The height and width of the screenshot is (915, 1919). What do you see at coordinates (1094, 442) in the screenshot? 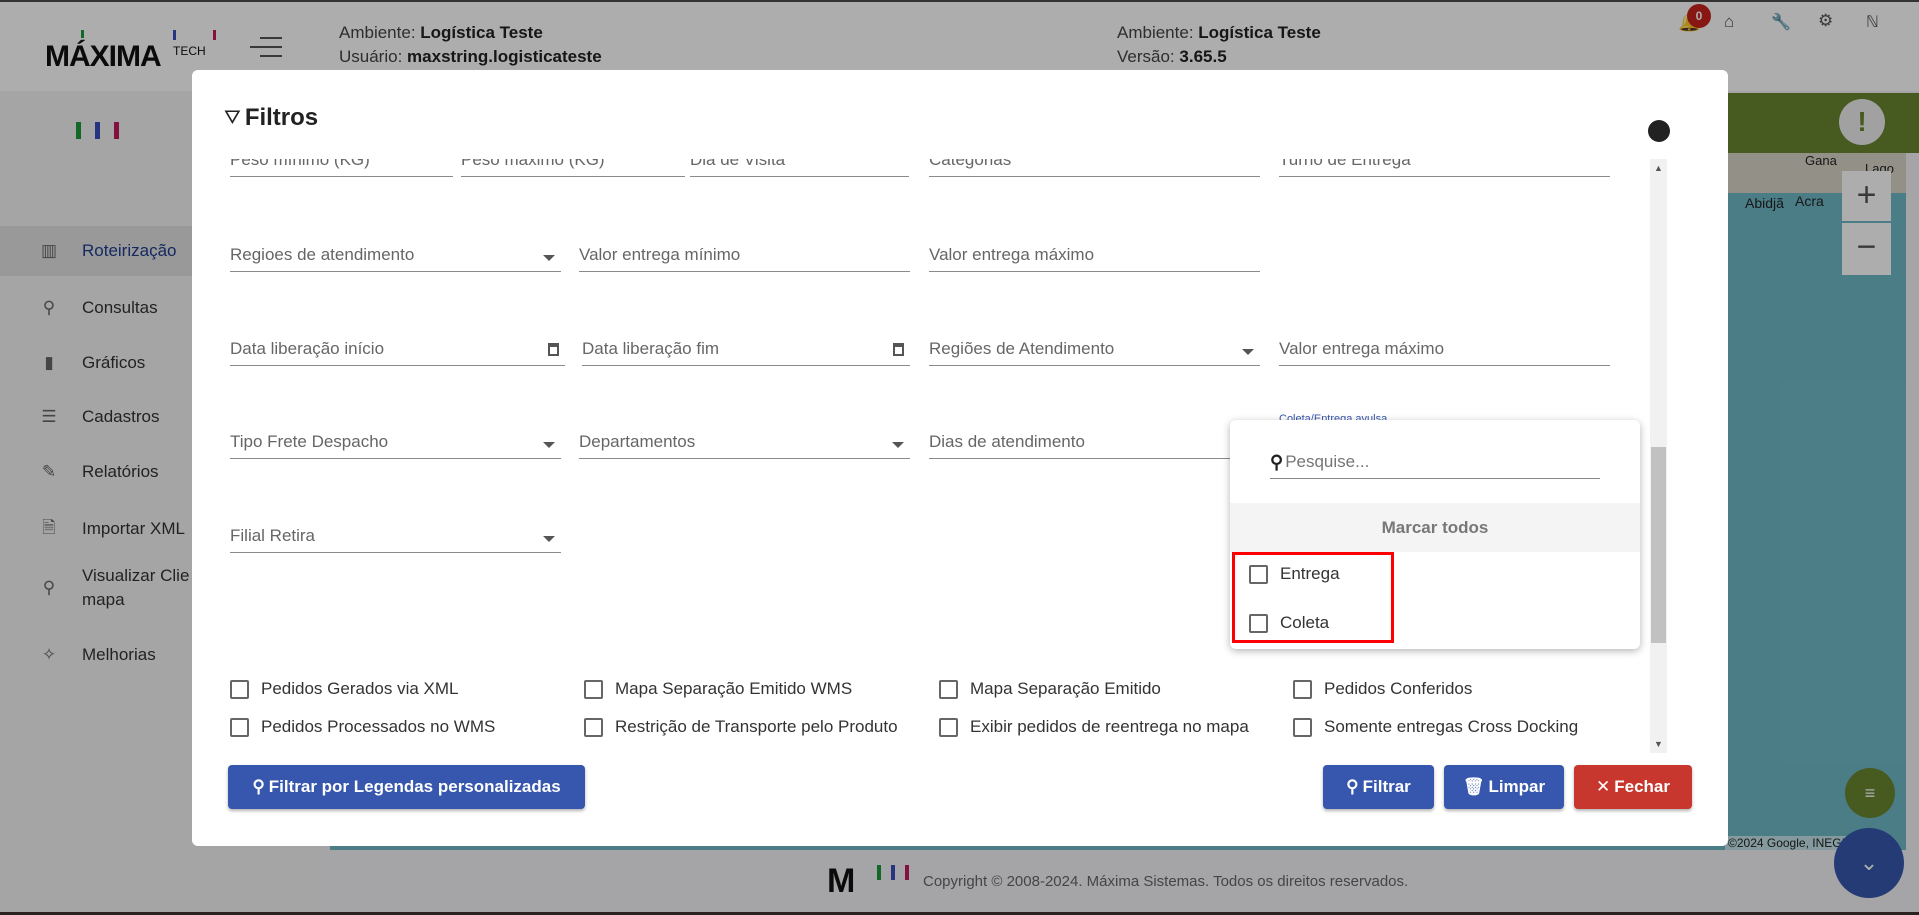
I see `dias-atendimento-select: Dias de atendimento` at bounding box center [1094, 442].